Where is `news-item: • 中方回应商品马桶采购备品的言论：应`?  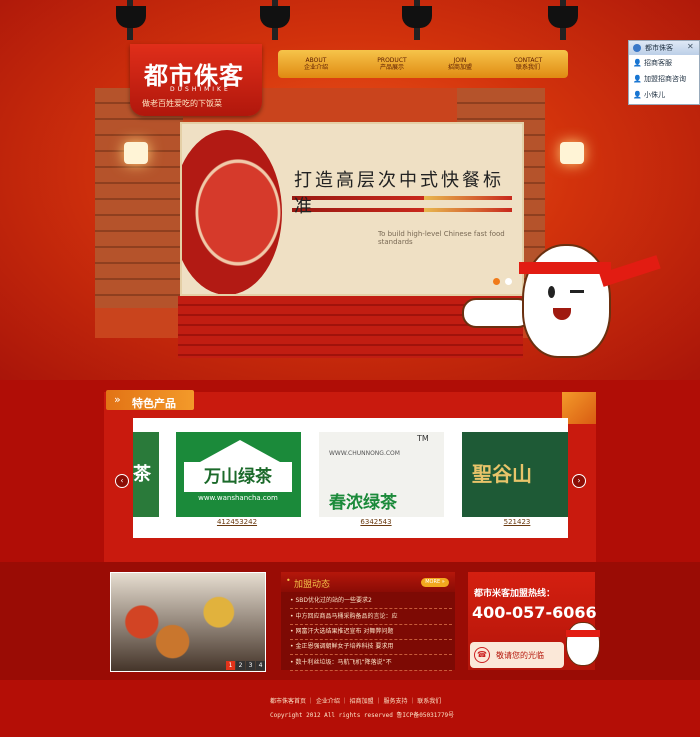 news-item: • 中方回应商品马桶采购备品的言论：应 is located at coordinates (371, 617).